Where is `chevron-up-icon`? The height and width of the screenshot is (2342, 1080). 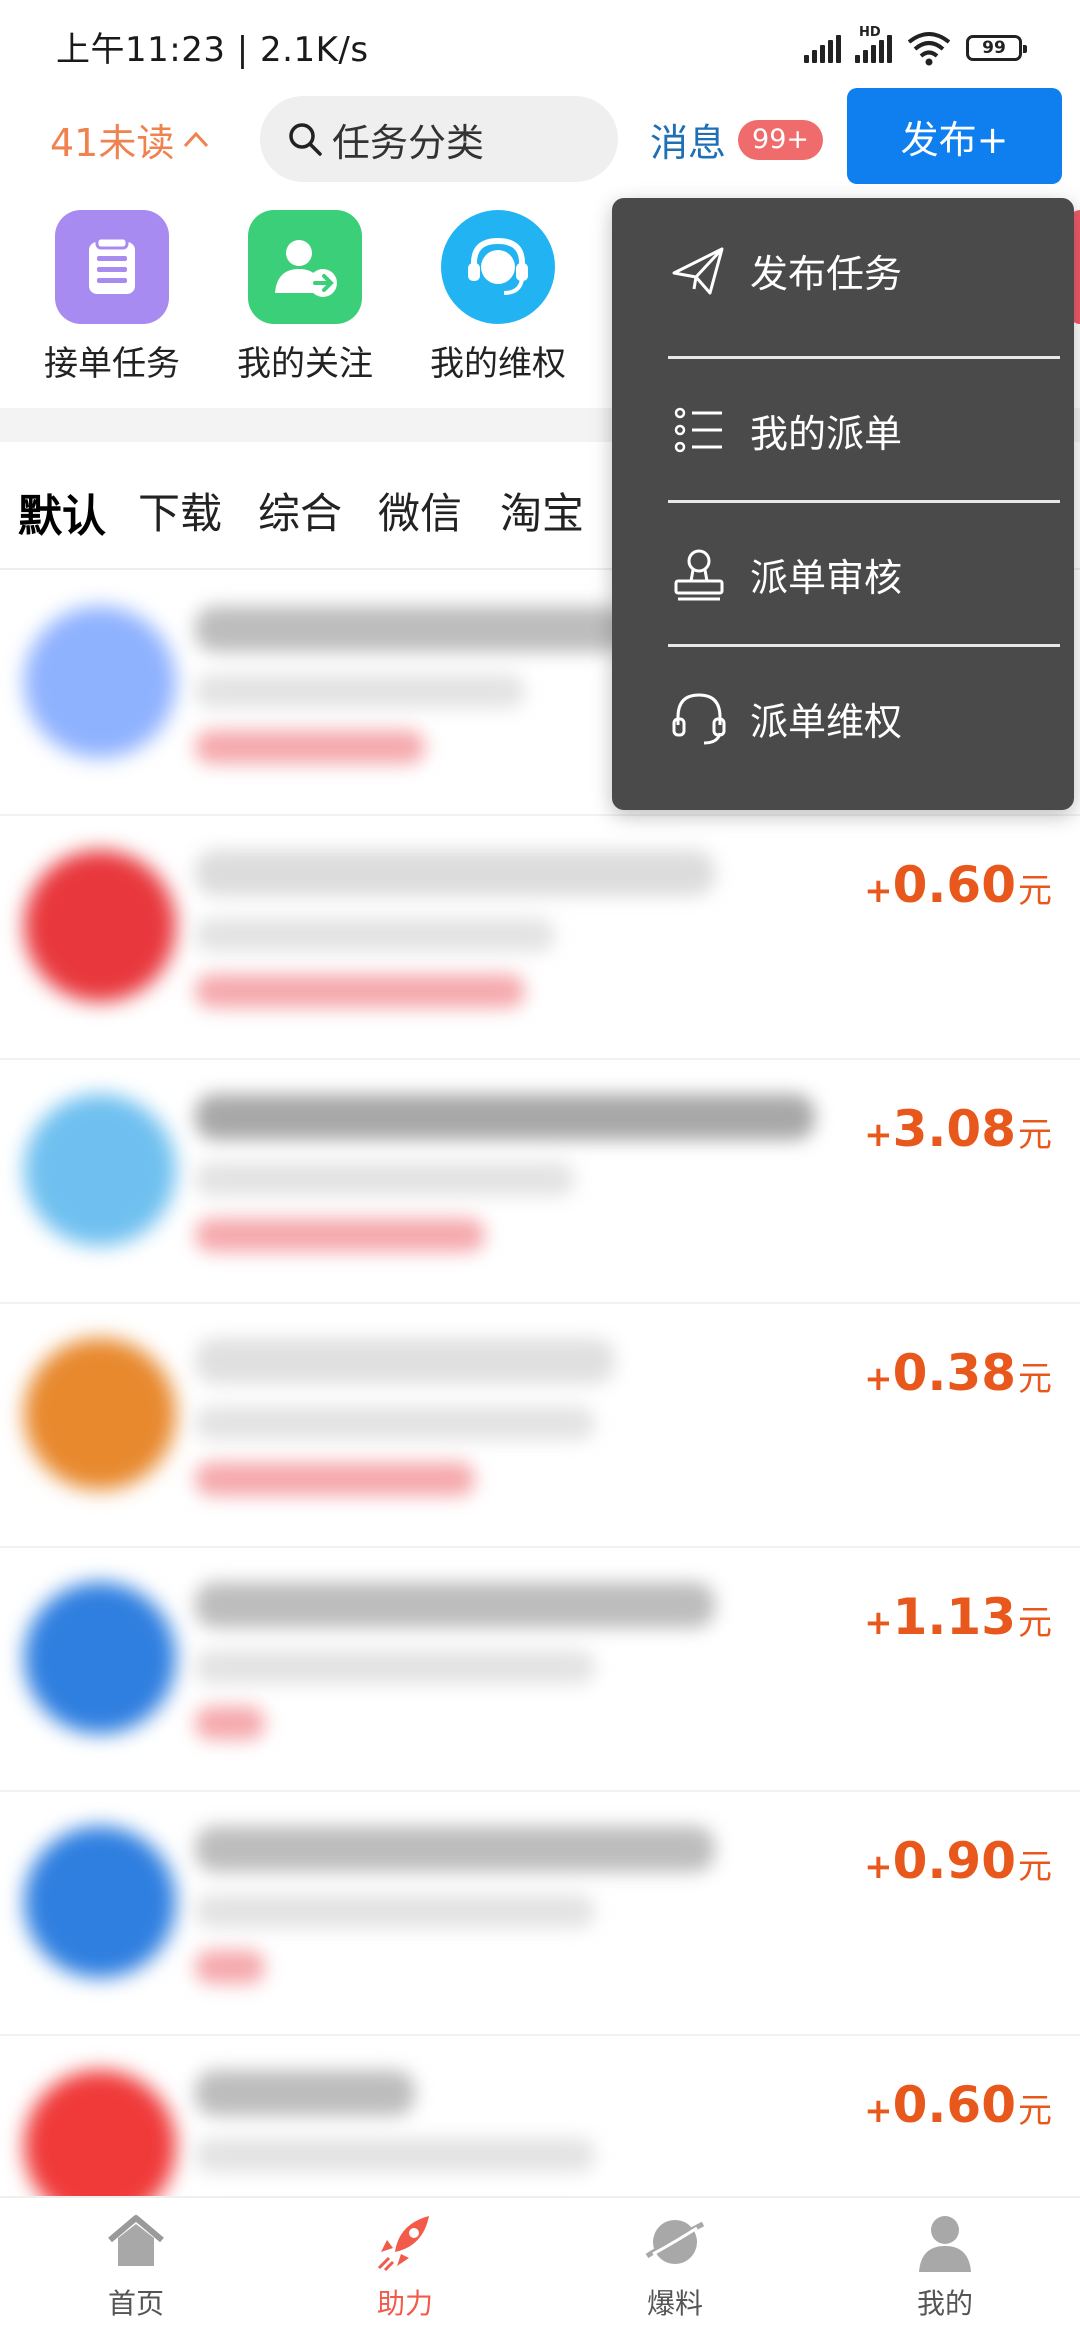 chevron-up-icon is located at coordinates (196, 139).